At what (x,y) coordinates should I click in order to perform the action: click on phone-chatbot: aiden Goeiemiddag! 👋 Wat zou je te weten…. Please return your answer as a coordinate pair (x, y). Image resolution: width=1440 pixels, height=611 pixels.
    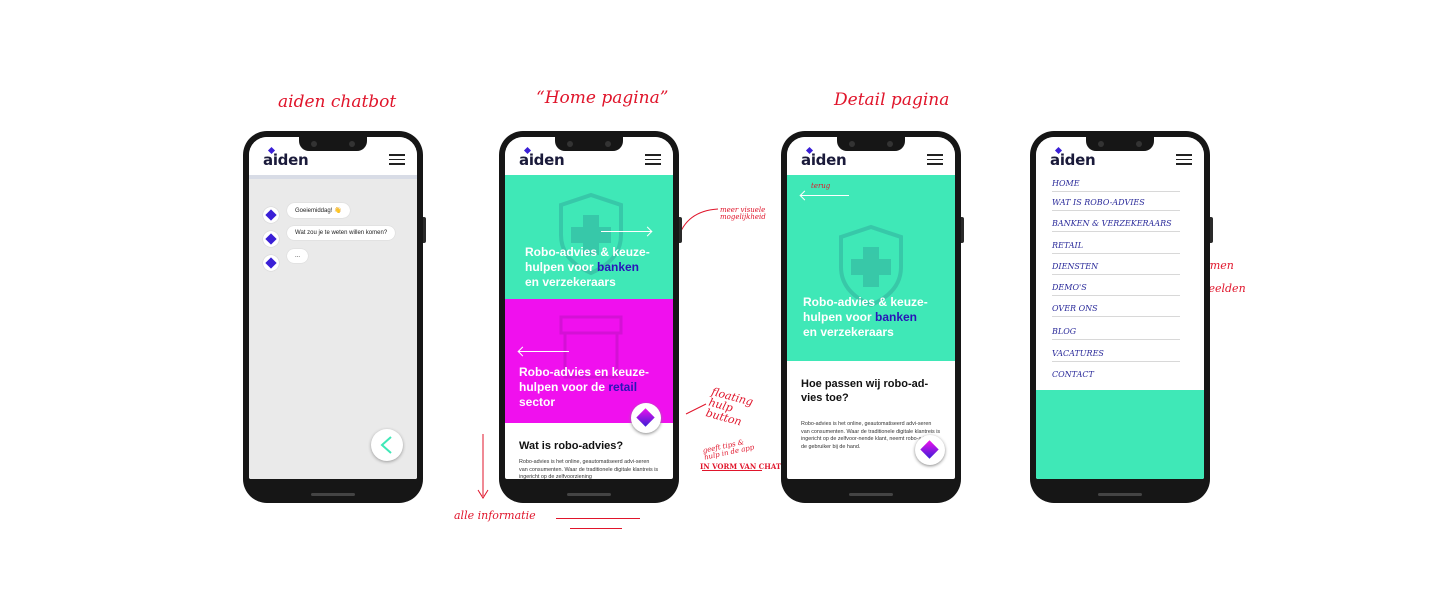
    Looking at the image, I should click on (334, 317).